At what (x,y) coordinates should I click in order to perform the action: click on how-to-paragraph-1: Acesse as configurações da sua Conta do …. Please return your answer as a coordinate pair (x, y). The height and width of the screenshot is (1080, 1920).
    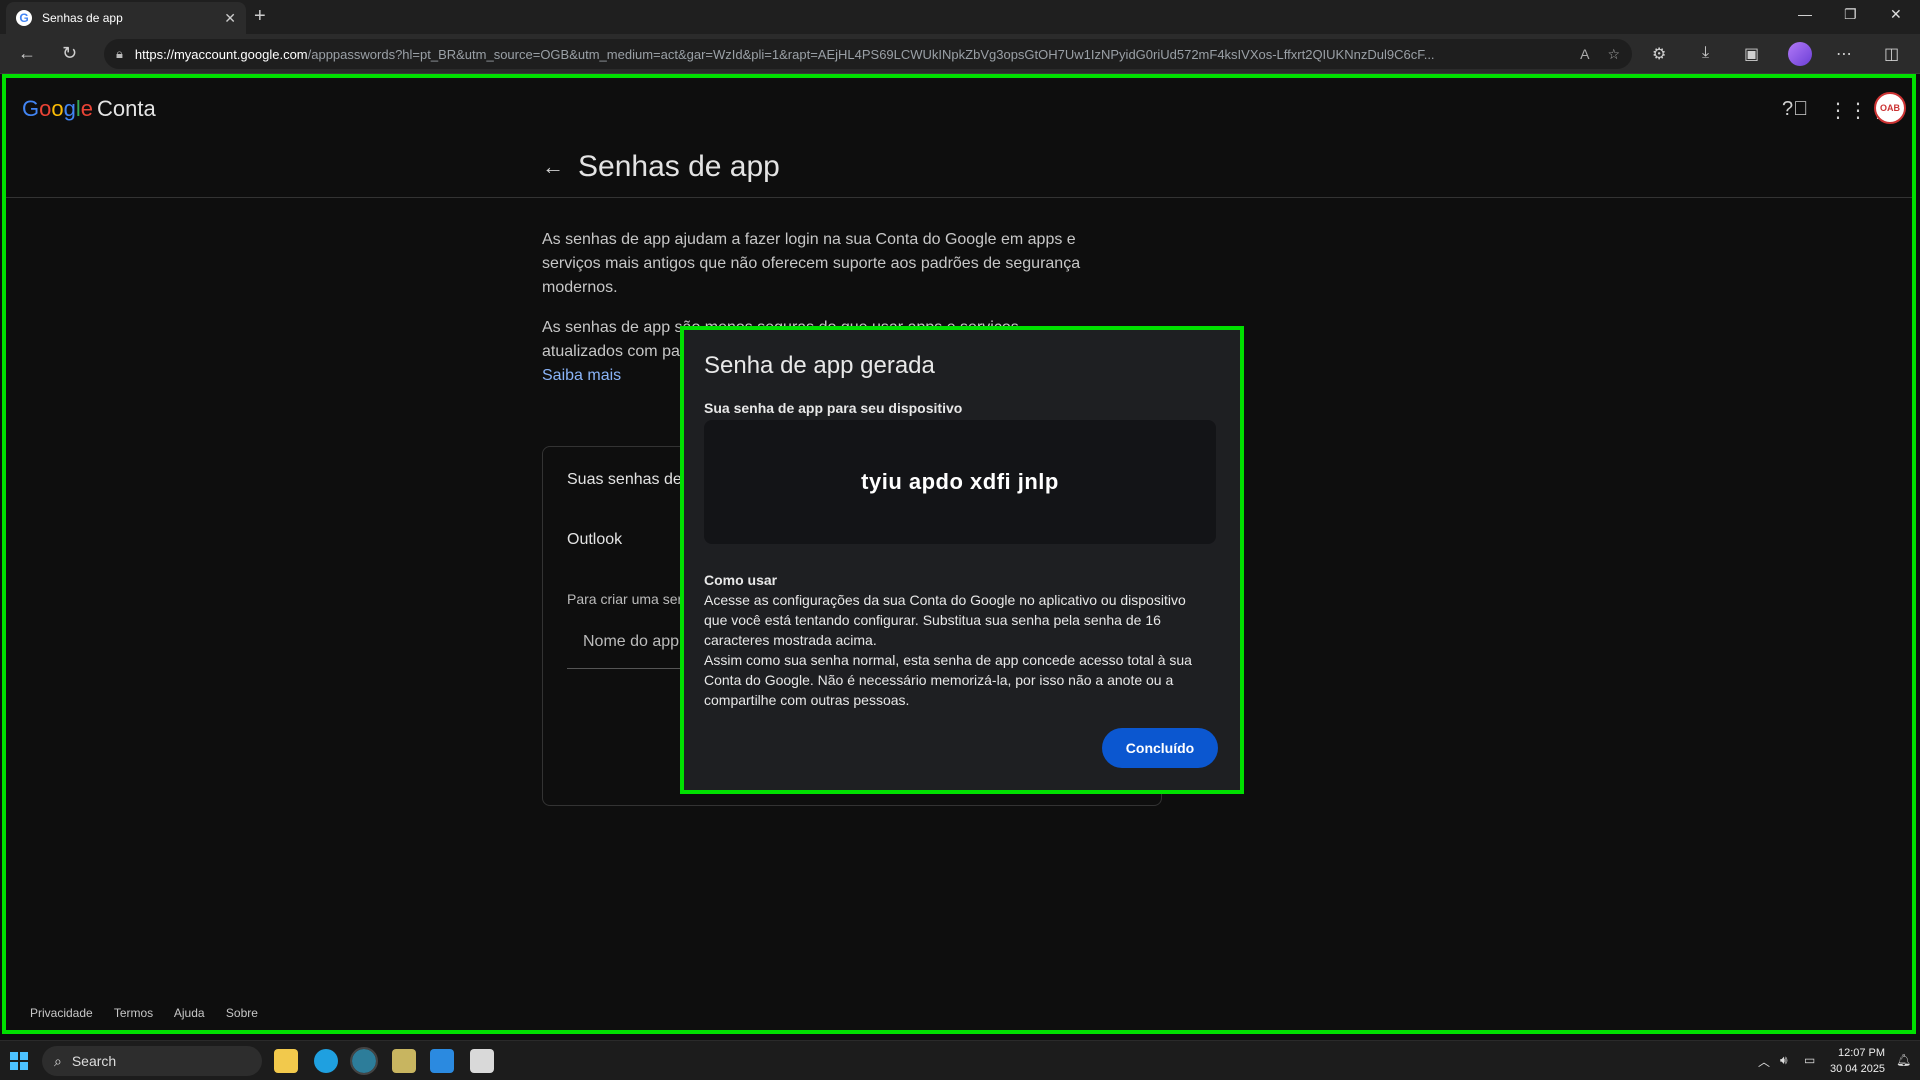
    Looking at the image, I should click on (945, 620).